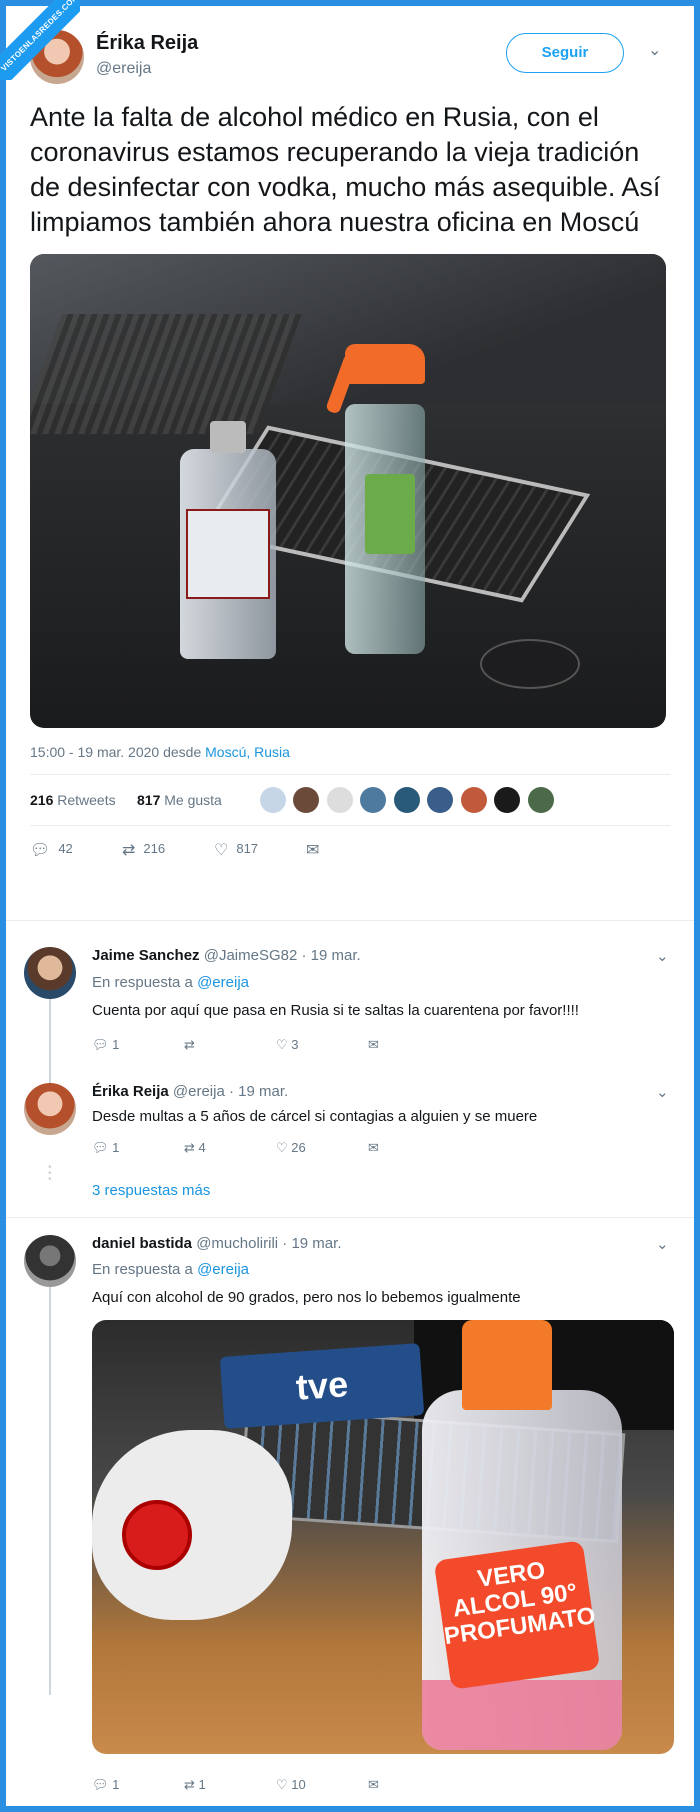  Describe the element at coordinates (50, 1173) in the screenshot. I see `thread-dots: • • •` at that location.